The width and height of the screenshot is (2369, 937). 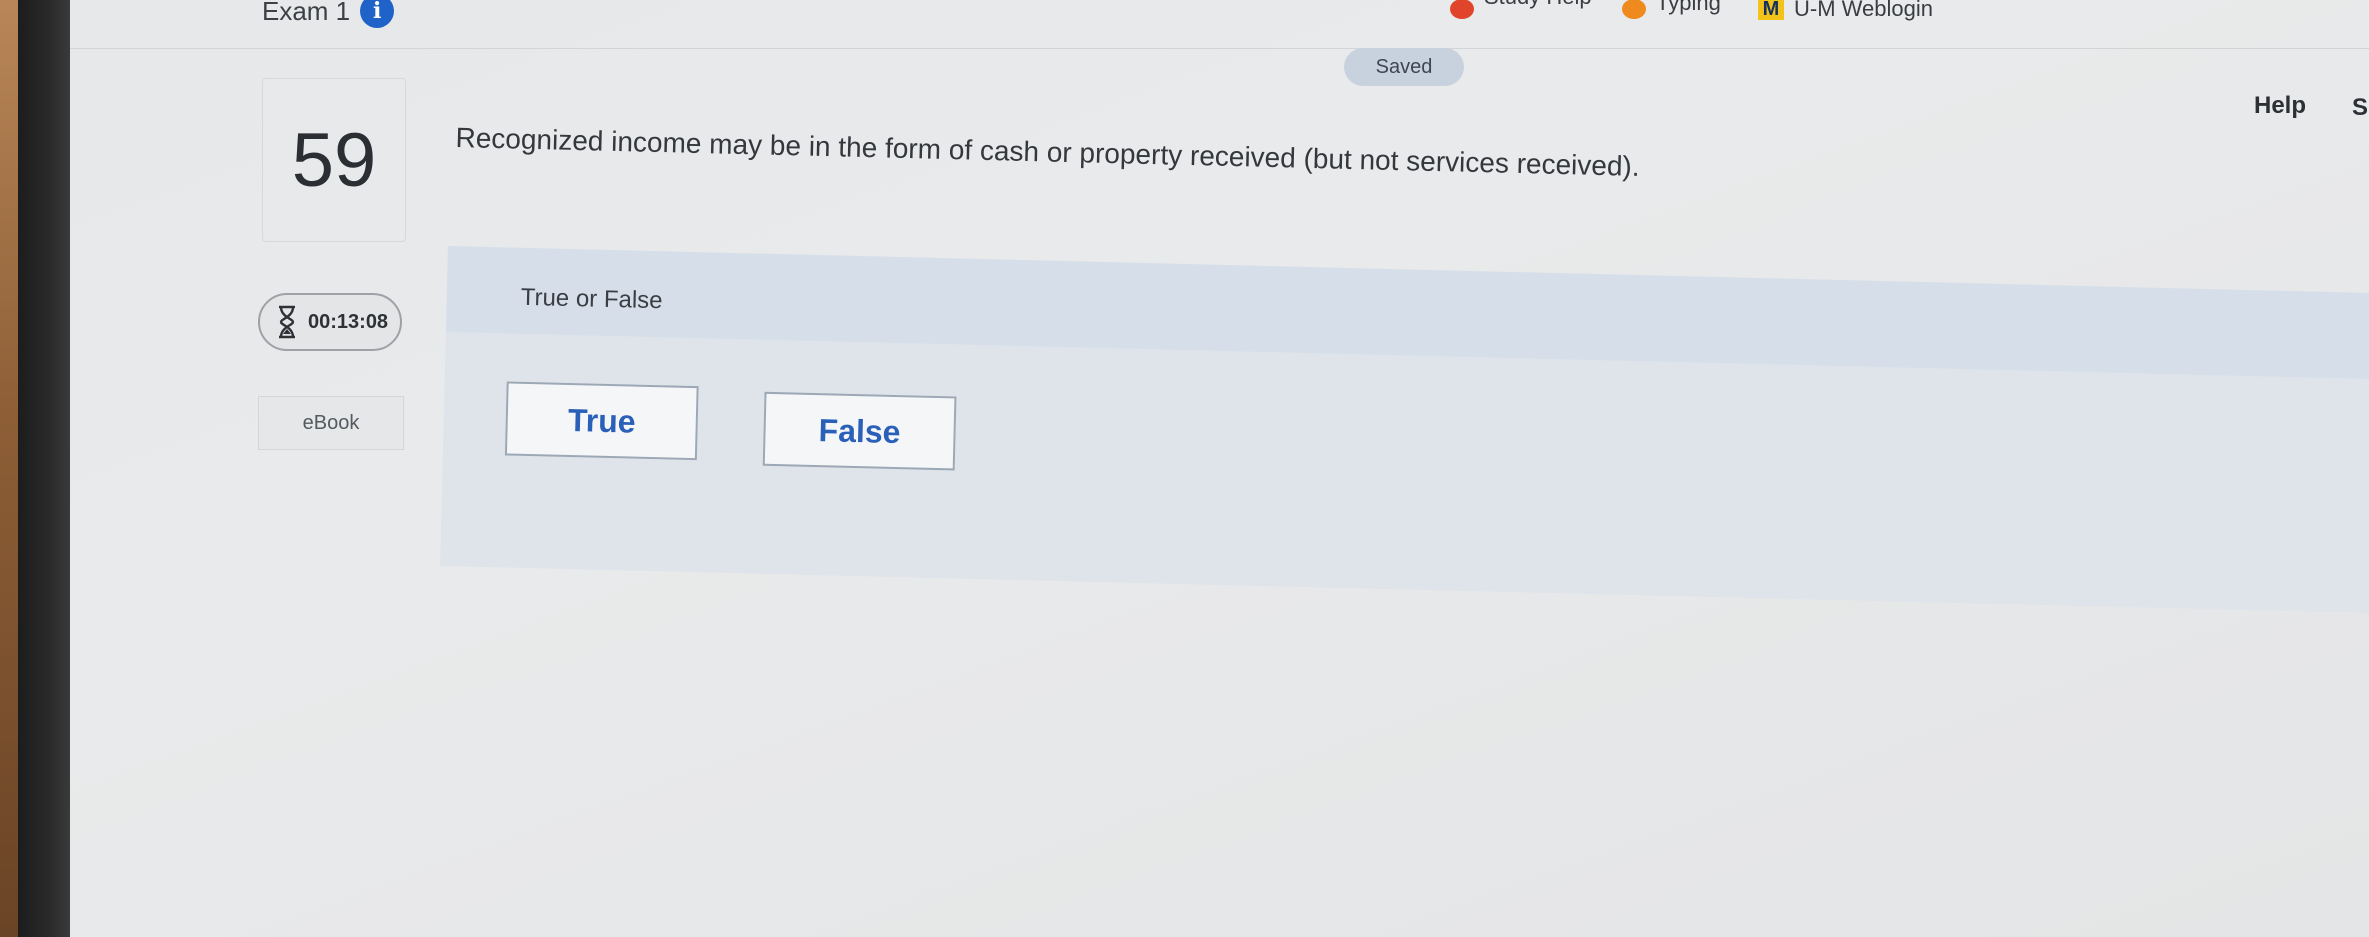 What do you see at coordinates (1219, 48) in the screenshot?
I see `header-divider` at bounding box center [1219, 48].